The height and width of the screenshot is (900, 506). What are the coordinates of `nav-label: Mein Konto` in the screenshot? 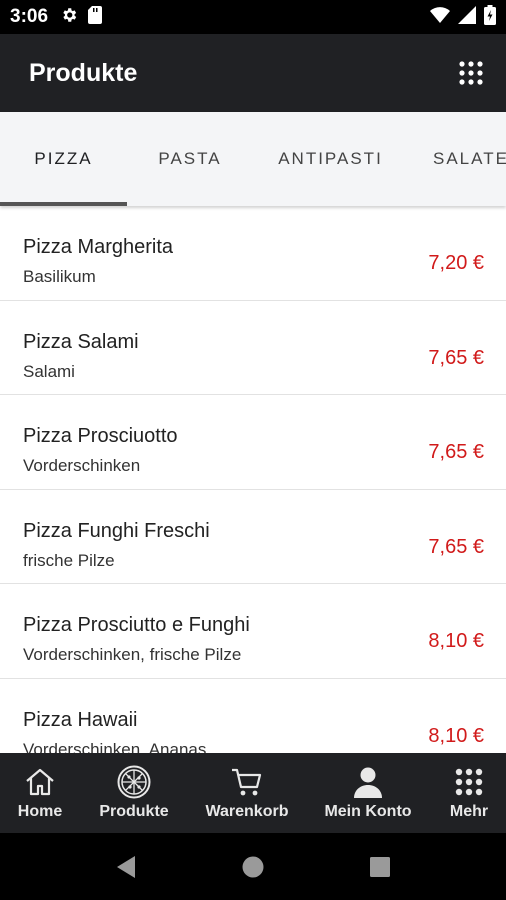 It's located at (368, 811).